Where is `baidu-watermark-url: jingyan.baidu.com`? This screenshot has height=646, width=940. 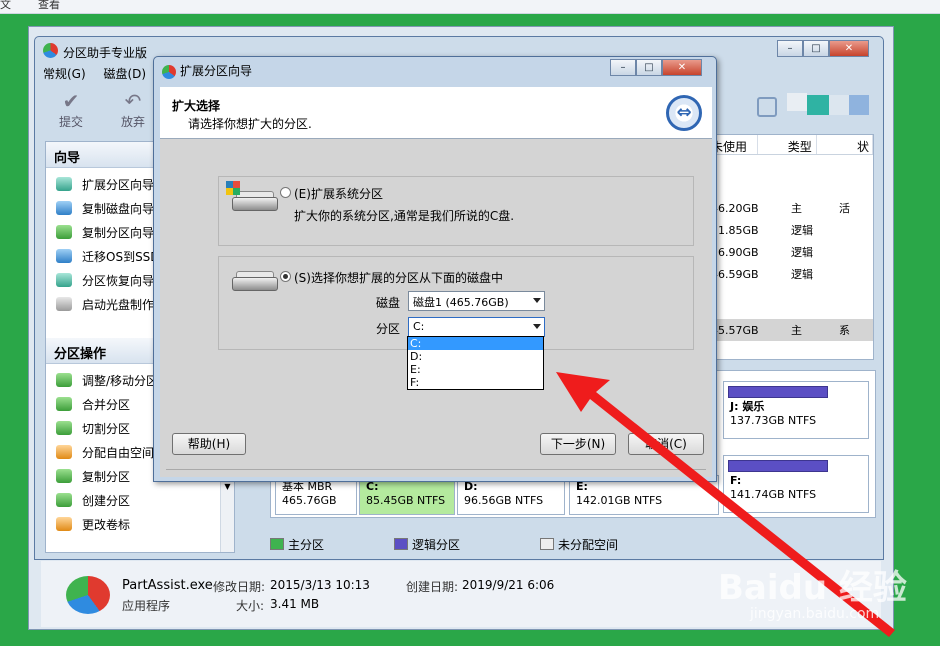
baidu-watermark-url: jingyan.baidu.com is located at coordinates (815, 614).